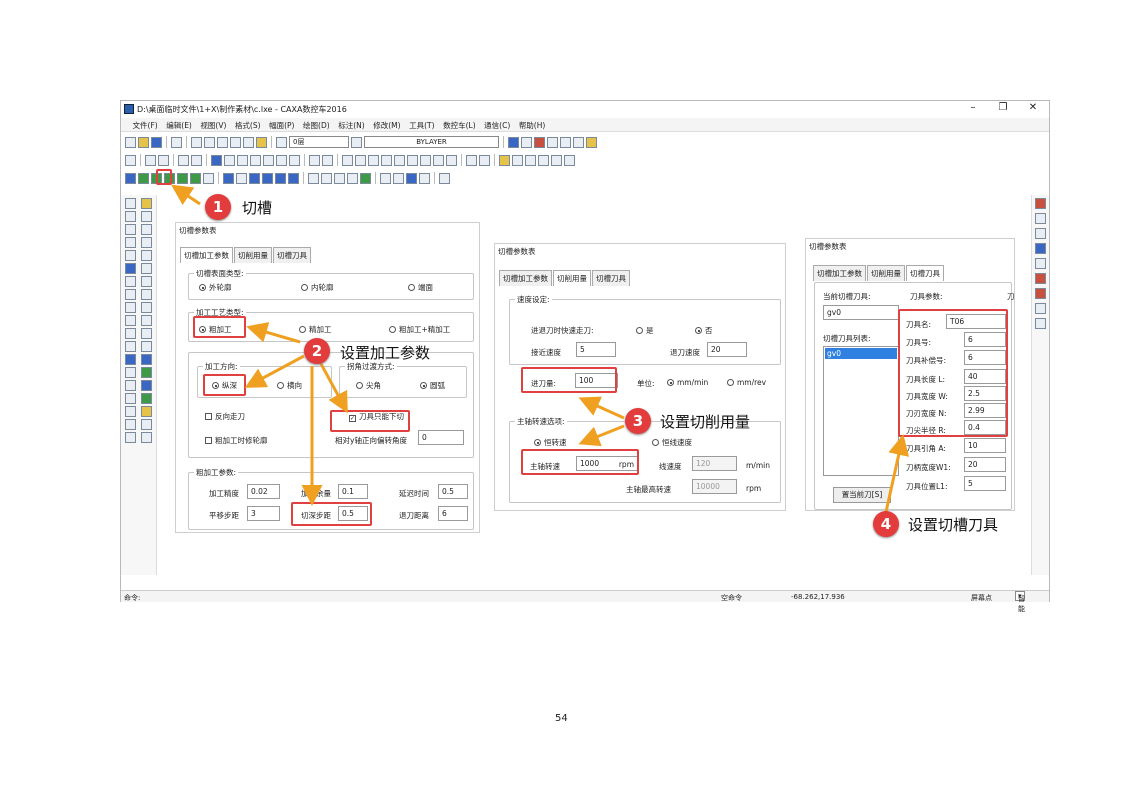 The image size is (1122, 793). What do you see at coordinates (638, 421) in the screenshot?
I see `step-badge-3: 3` at bounding box center [638, 421].